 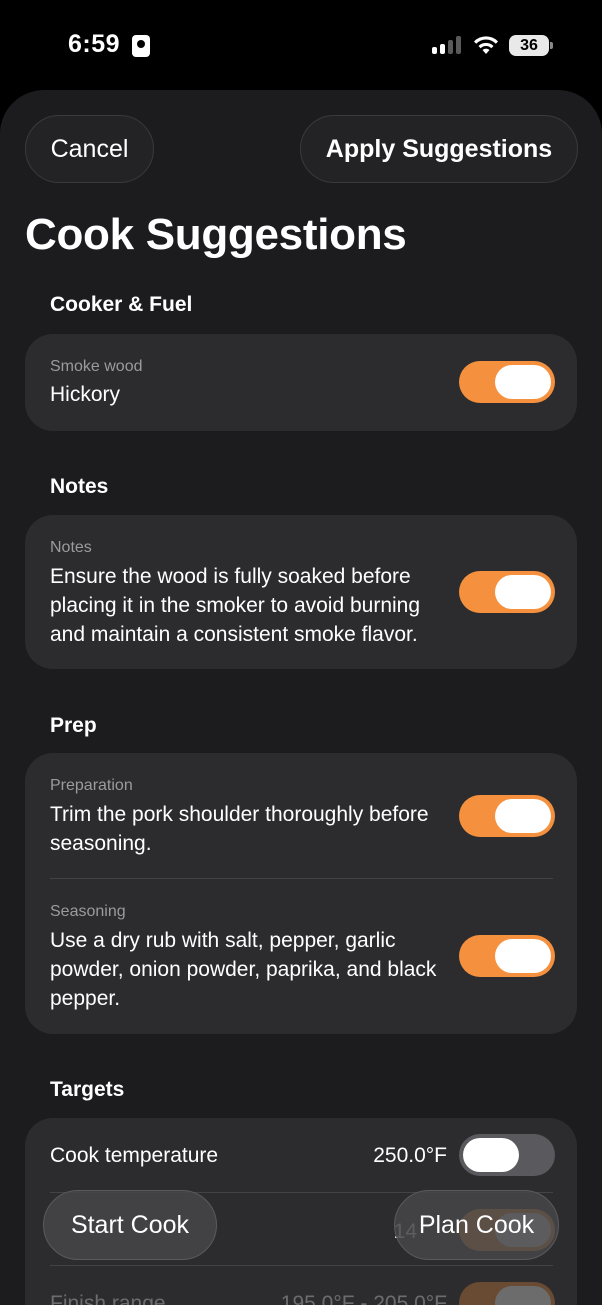 I want to click on status-time: 6:59, so click(x=94, y=44).